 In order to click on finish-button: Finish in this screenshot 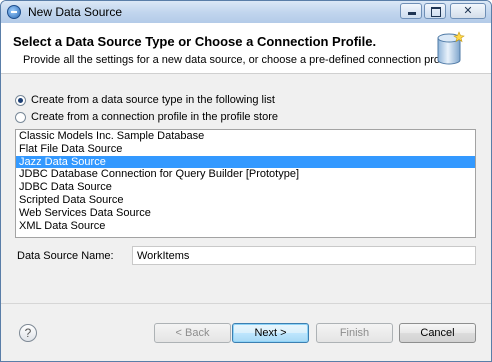, I will do `click(354, 333)`.